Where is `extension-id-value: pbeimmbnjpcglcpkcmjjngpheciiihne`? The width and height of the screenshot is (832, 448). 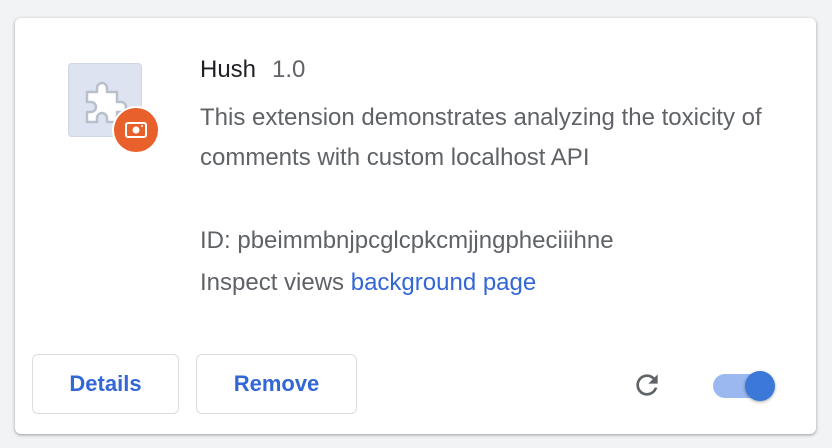 extension-id-value: pbeimmbnjpcglcpkcmjjngpheciiihne is located at coordinates (425, 240).